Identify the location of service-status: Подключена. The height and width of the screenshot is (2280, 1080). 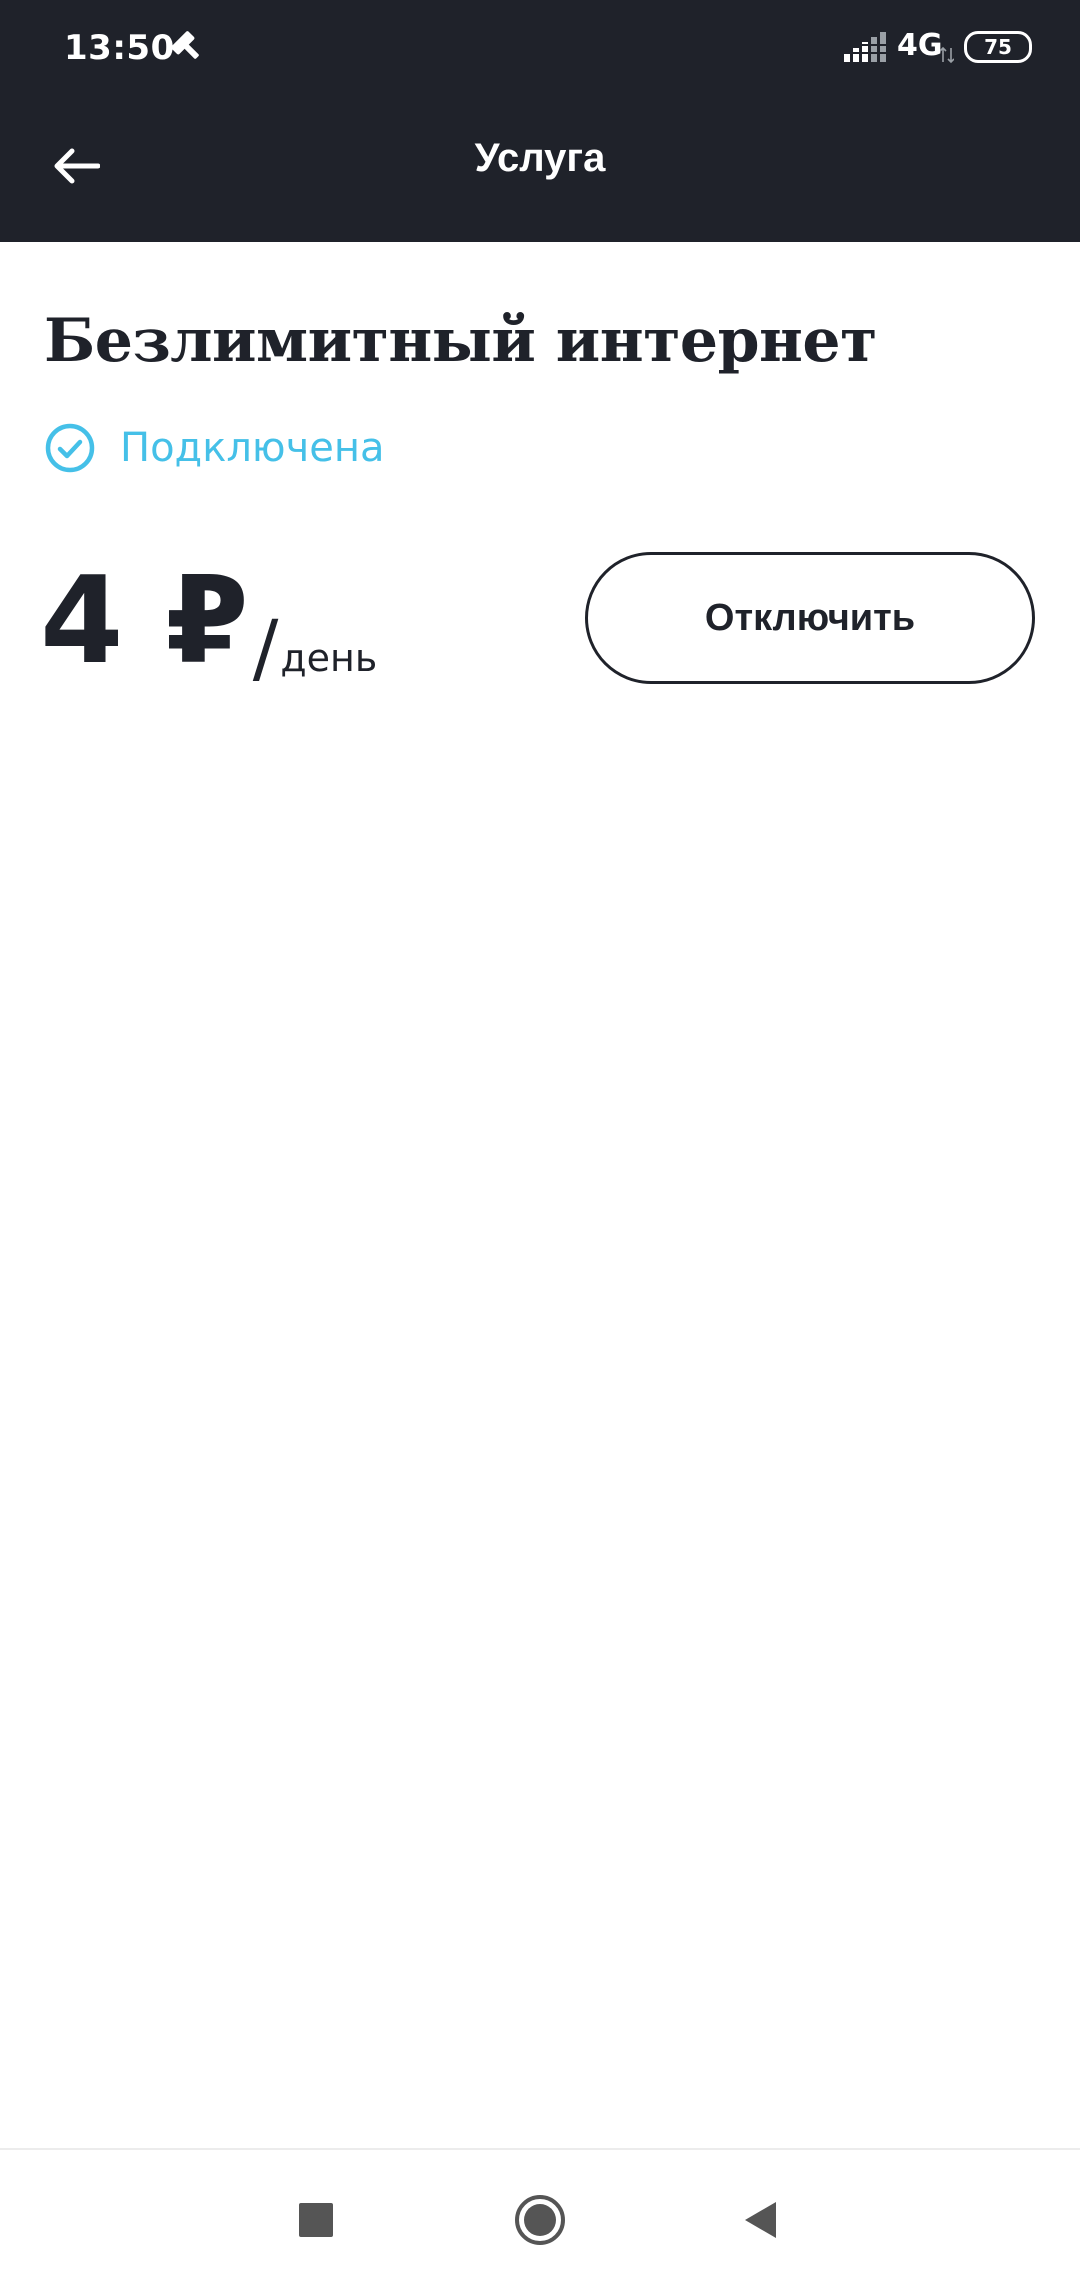
(214, 448).